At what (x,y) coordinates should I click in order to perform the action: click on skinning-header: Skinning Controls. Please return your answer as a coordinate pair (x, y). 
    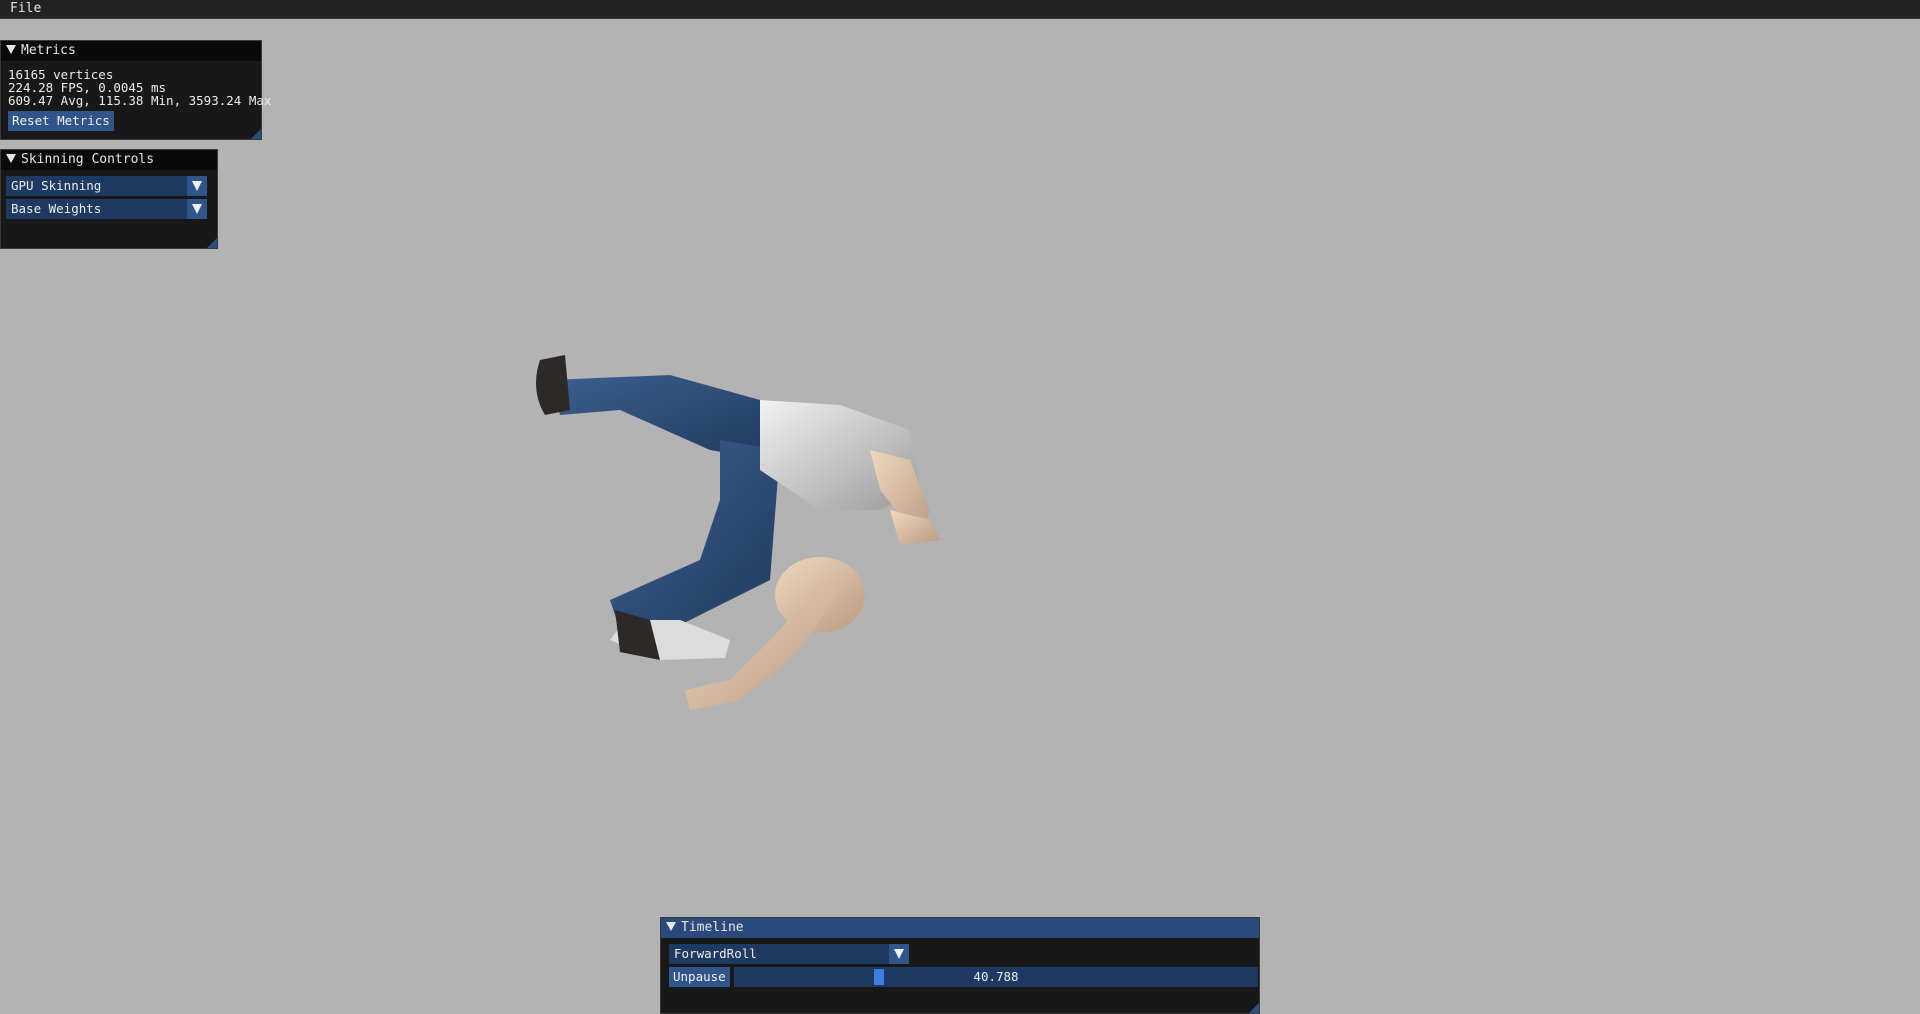
    Looking at the image, I should click on (109, 160).